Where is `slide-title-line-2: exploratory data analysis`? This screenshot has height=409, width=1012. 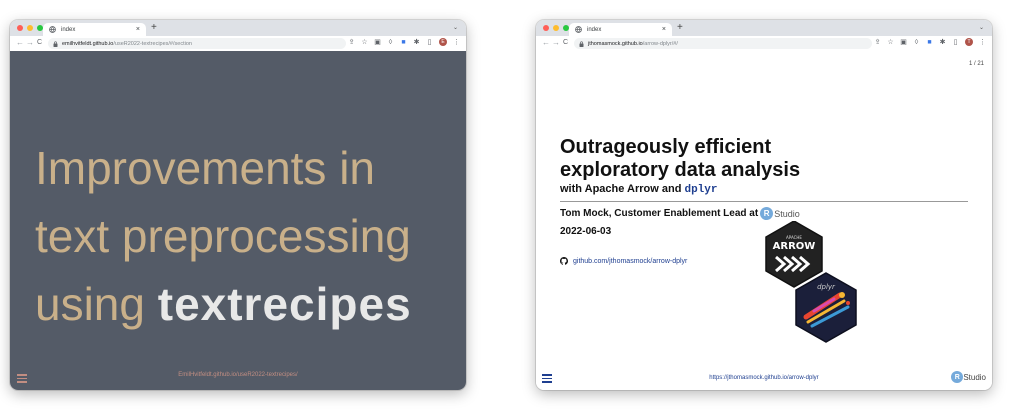
slide-title-line-2: exploratory data analysis is located at coordinates (680, 170).